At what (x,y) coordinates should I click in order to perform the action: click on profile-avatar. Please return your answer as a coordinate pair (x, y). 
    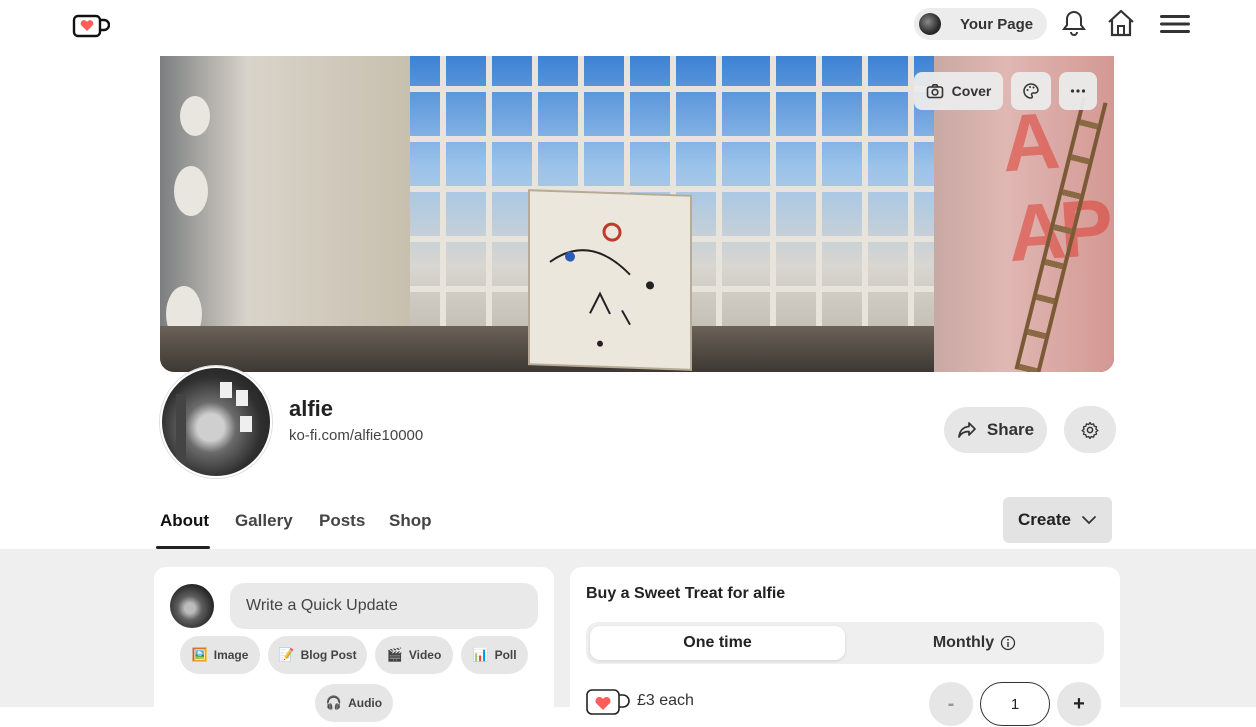
    Looking at the image, I should click on (216, 422).